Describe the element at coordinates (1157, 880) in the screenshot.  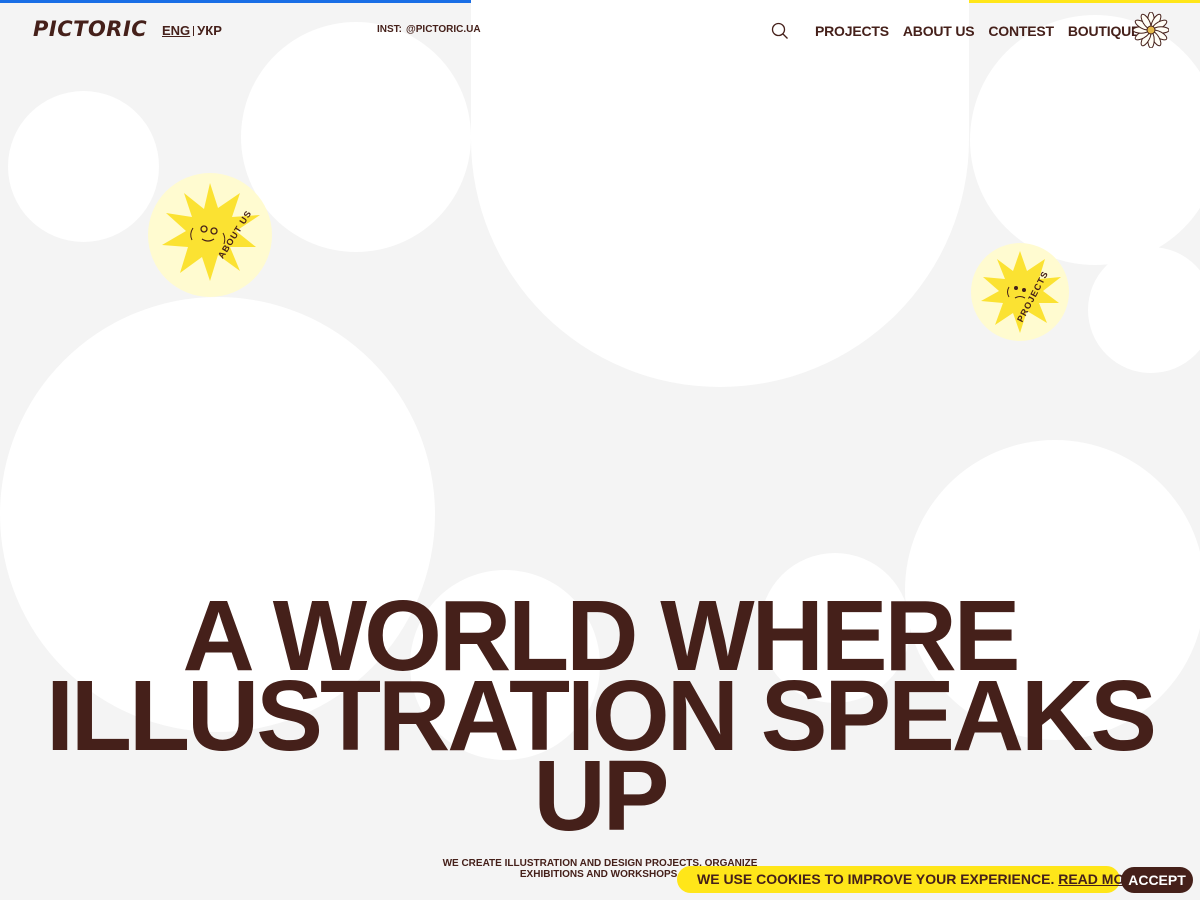
I see `cookie-accept-button: ACCEPT` at that location.